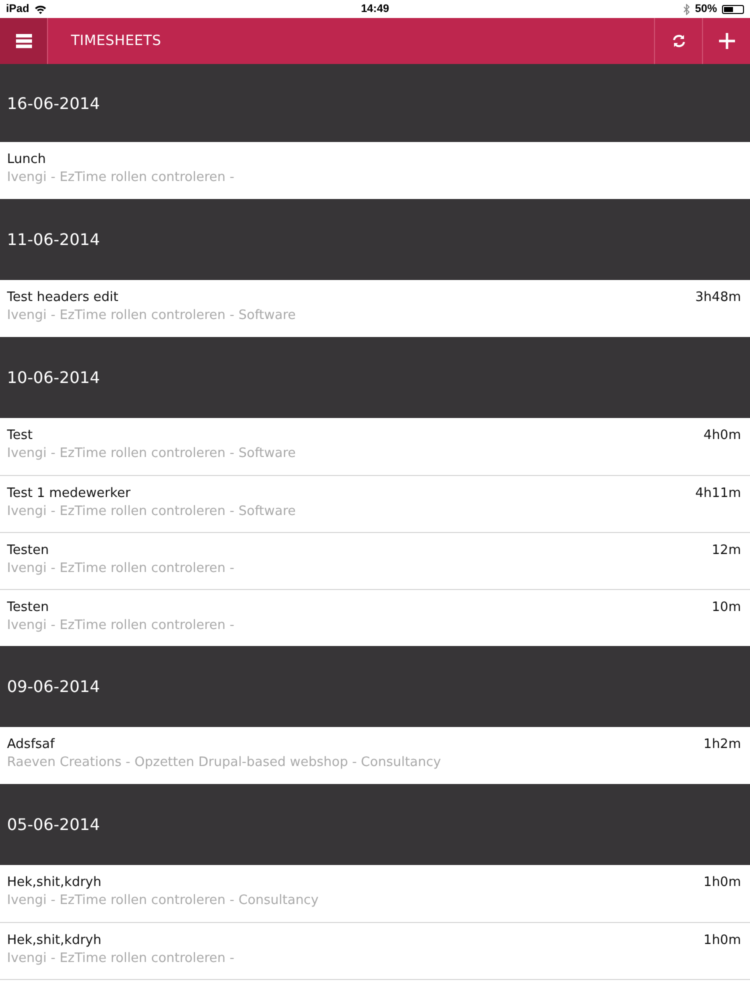 This screenshot has height=1000, width=750. I want to click on entry-duration: 12m, so click(726, 550).